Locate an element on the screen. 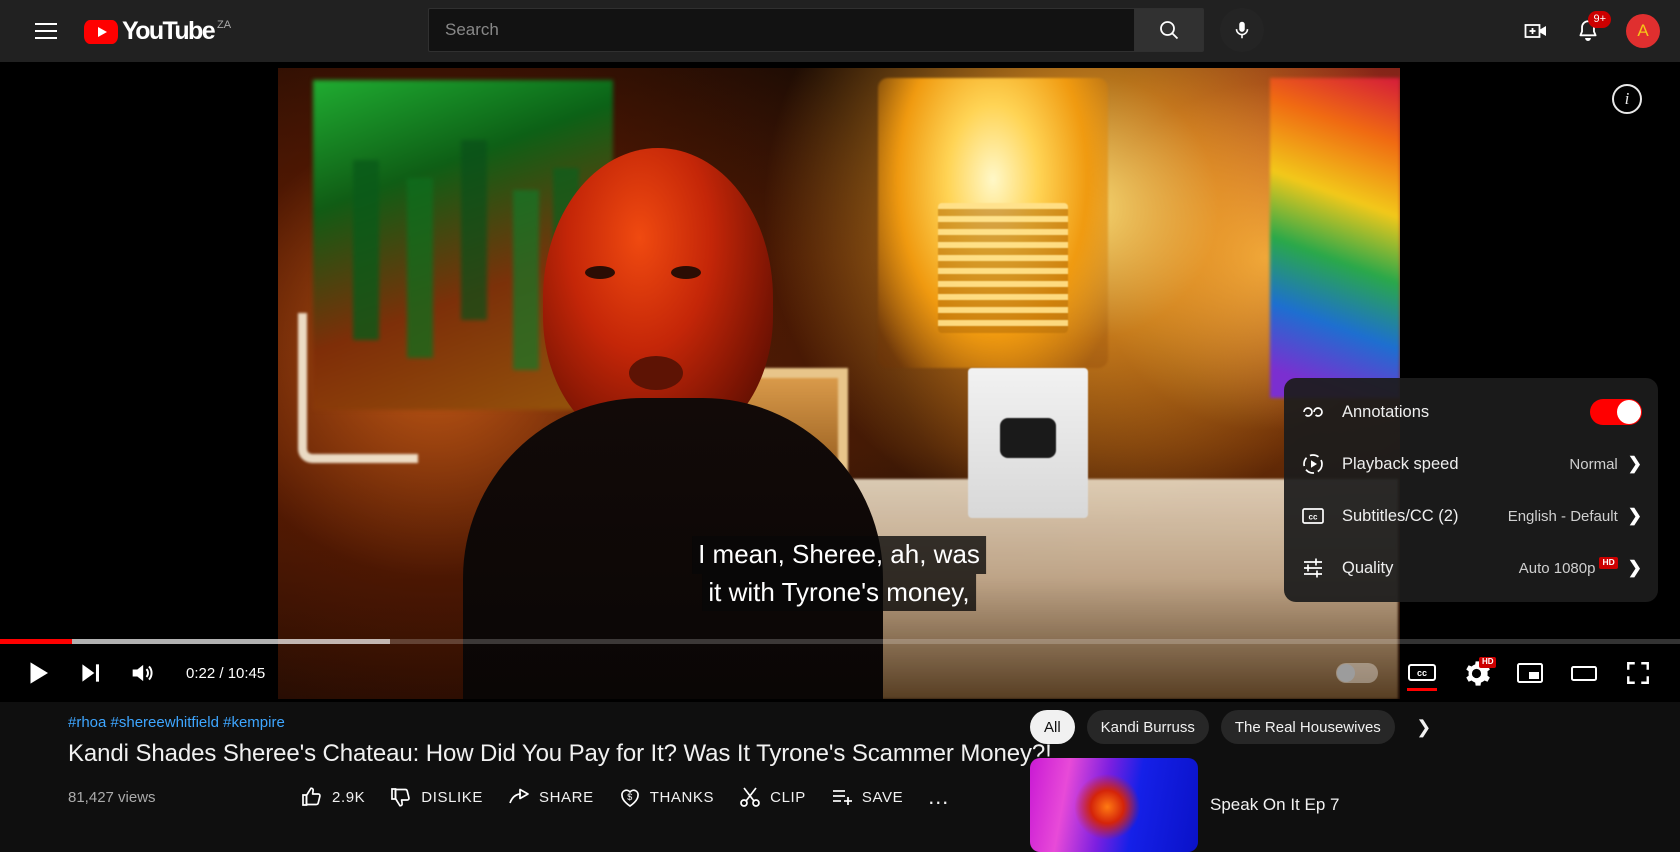 The image size is (1680, 852). voice-search-button is located at coordinates (1242, 30).